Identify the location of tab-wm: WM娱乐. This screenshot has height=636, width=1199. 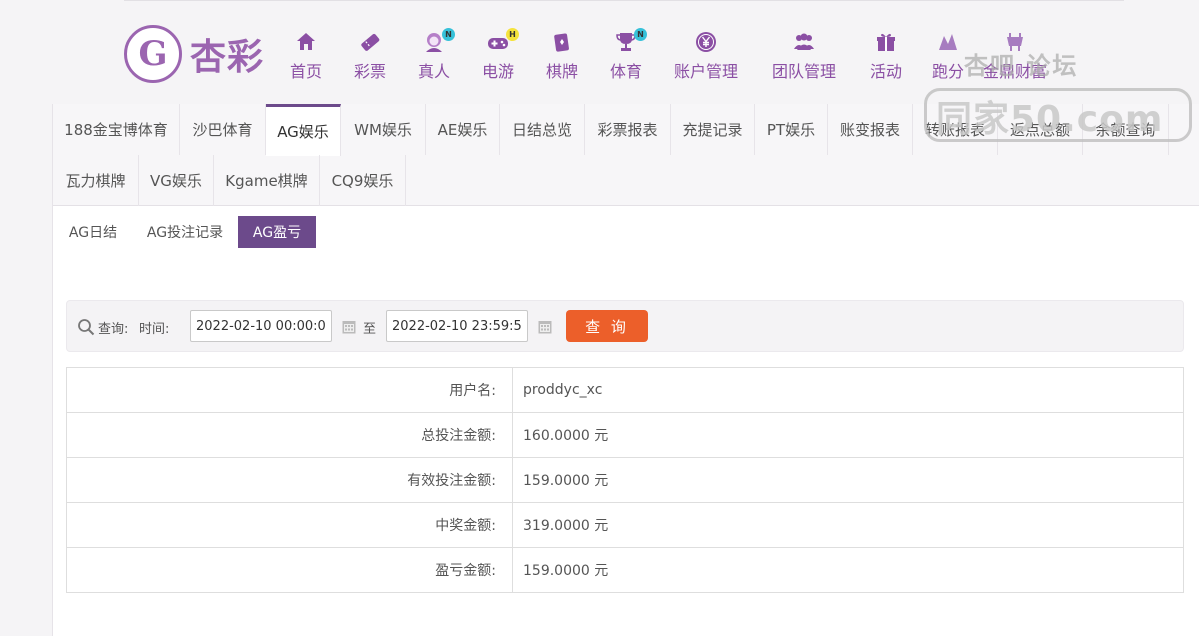
(383, 129).